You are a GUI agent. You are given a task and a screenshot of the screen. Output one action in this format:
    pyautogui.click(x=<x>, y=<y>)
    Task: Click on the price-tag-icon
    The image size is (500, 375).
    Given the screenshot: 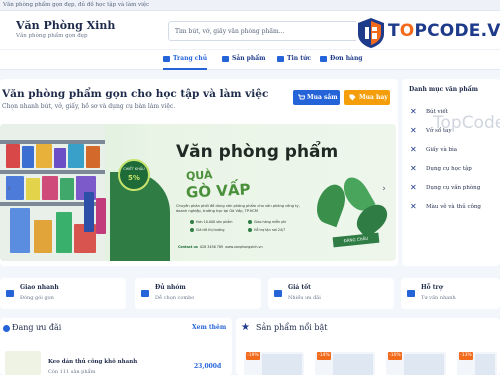 What is the action you would take?
    pyautogui.click(x=278, y=293)
    